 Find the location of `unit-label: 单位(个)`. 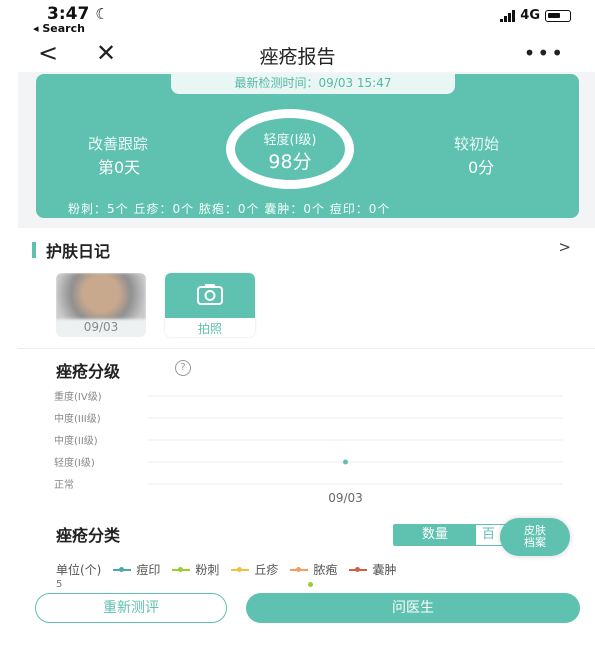

unit-label: 单位(个) is located at coordinates (79, 570).